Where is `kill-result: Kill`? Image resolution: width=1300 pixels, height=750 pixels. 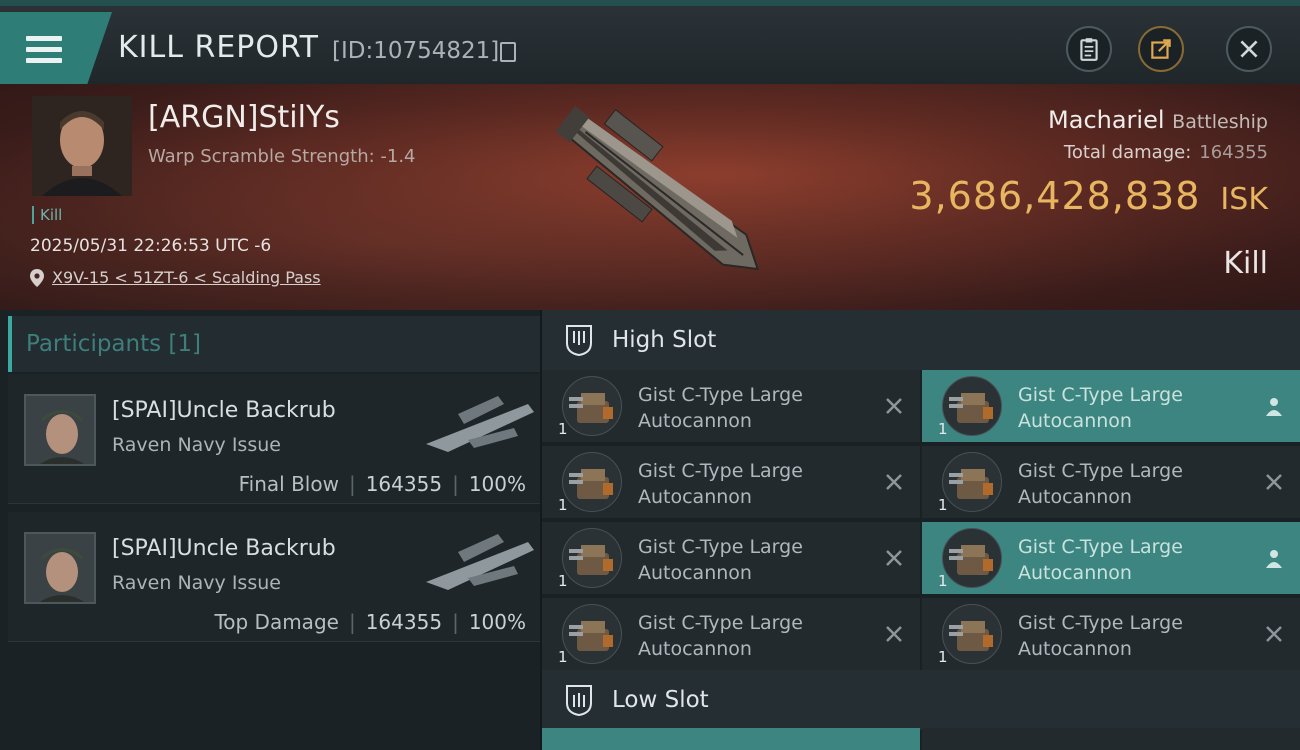 kill-result: Kill is located at coordinates (1245, 263).